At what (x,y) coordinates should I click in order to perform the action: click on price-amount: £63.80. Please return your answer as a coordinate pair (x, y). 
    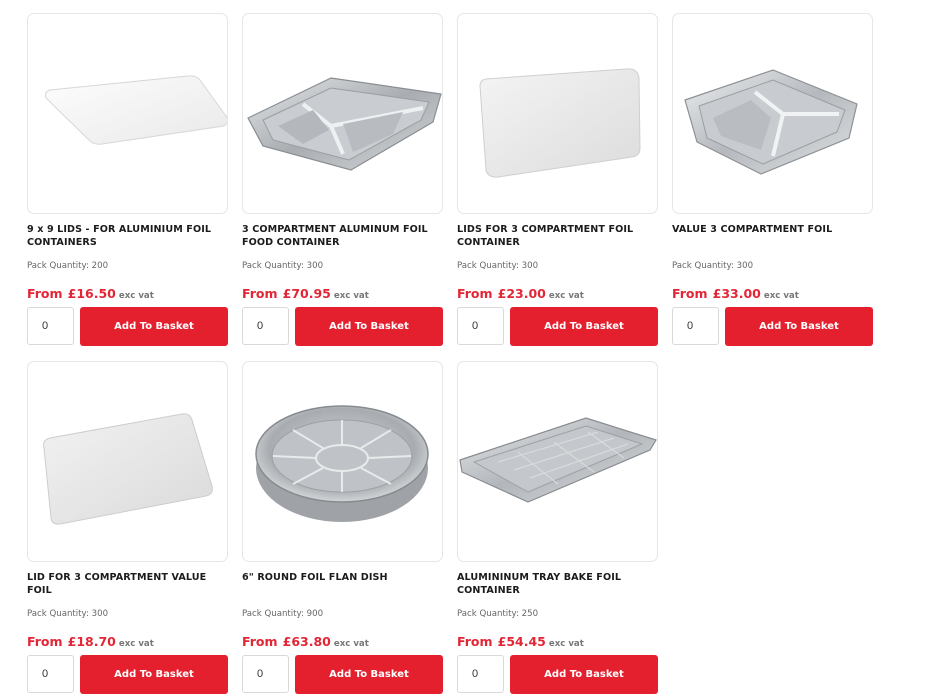
    Looking at the image, I should click on (306, 641).